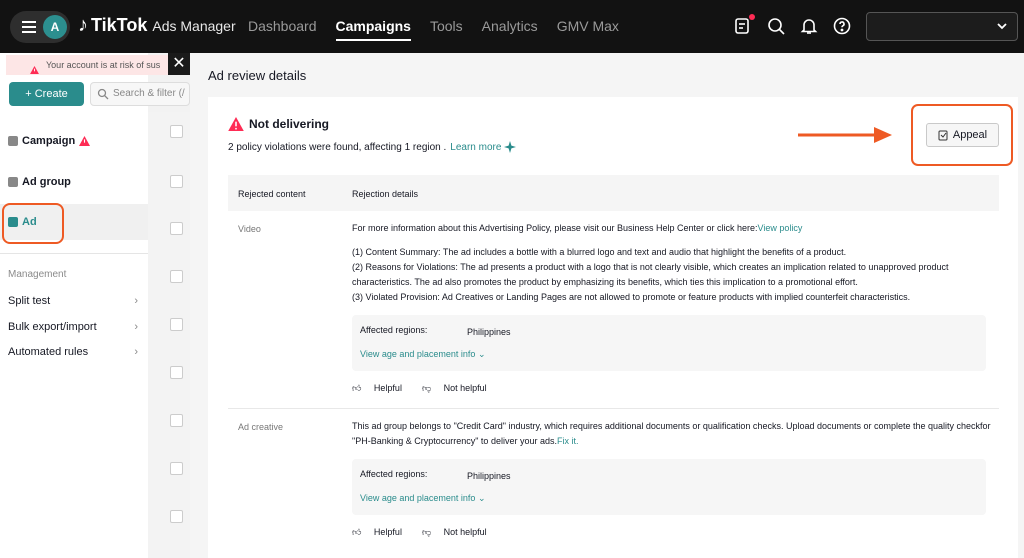 This screenshot has height=558, width=1024. What do you see at coordinates (568, 441) in the screenshot?
I see `fix-it-link: Fix it.` at bounding box center [568, 441].